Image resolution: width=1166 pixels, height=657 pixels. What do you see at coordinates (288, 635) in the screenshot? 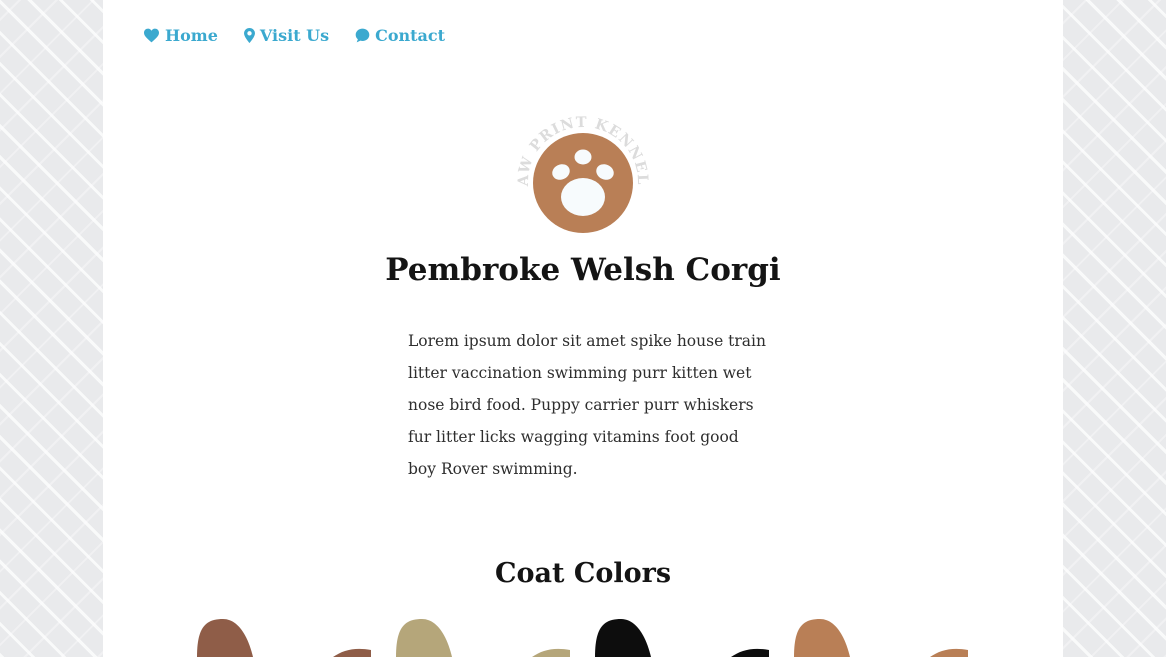
I see `coat-swatch-red-brown` at bounding box center [288, 635].